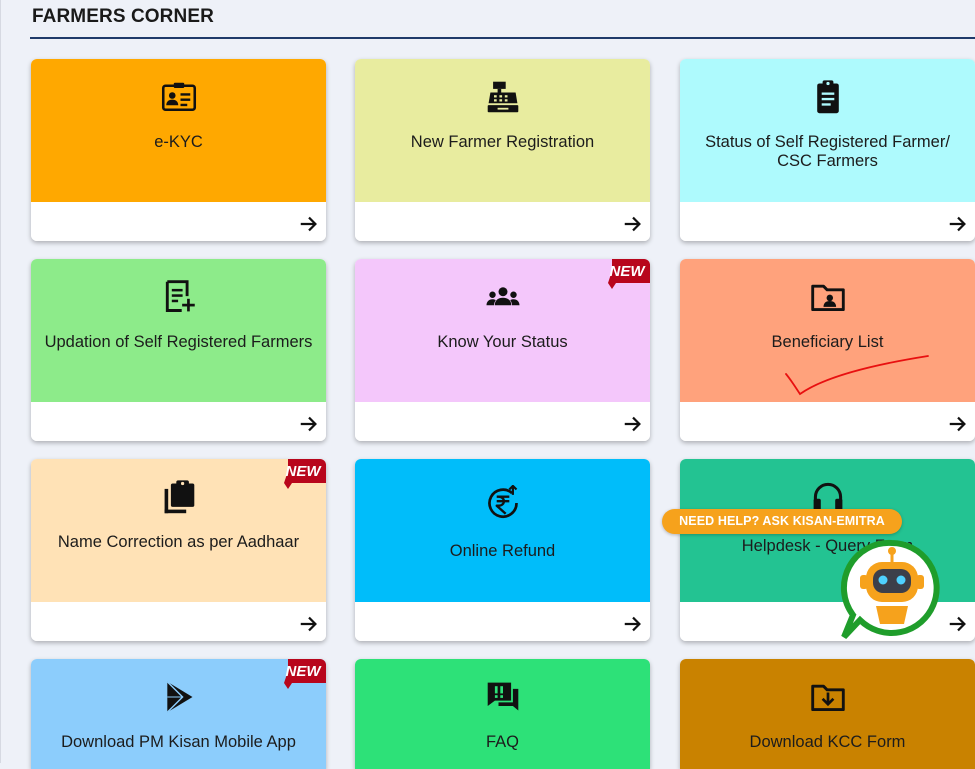 This screenshot has height=769, width=975. I want to click on folder-user-icon, so click(828, 297).